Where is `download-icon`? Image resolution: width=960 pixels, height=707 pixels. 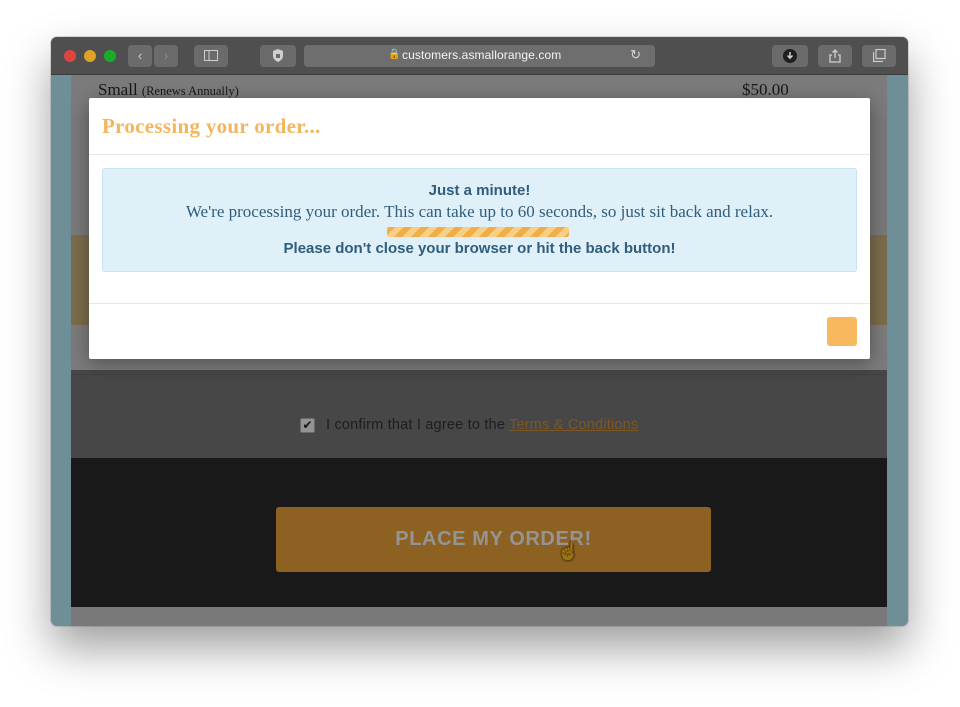 download-icon is located at coordinates (790, 56).